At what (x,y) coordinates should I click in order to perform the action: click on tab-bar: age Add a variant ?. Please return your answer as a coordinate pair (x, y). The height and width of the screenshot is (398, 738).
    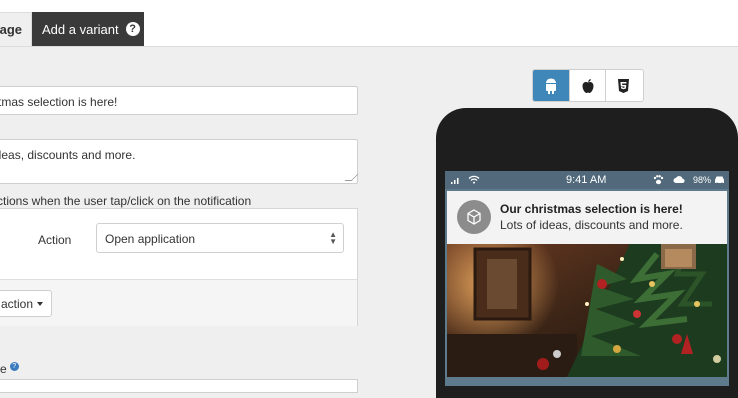
    Looking at the image, I should click on (369, 23).